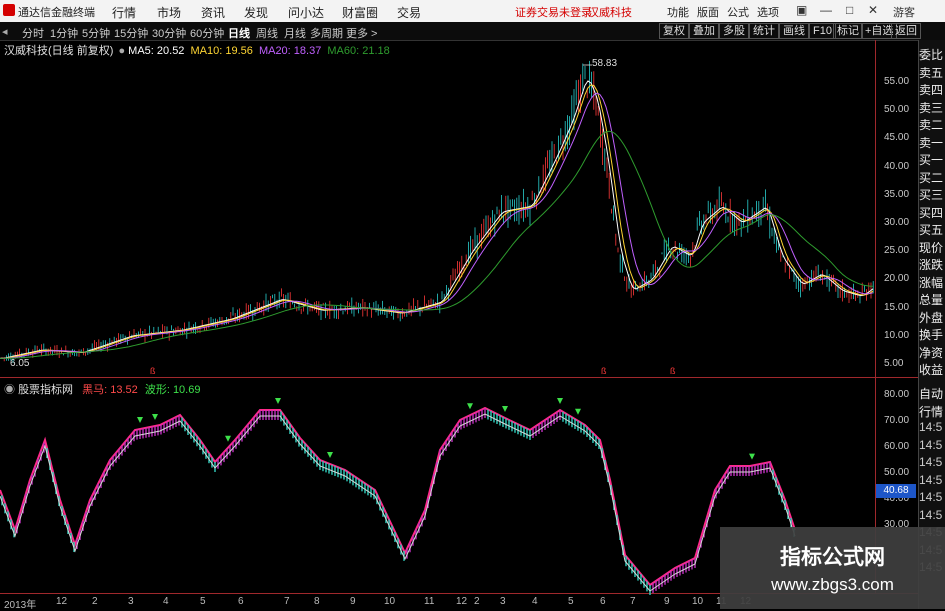 The image size is (945, 611). What do you see at coordinates (794, 31) in the screenshot?
I see `button-draw-line: 画线` at bounding box center [794, 31].